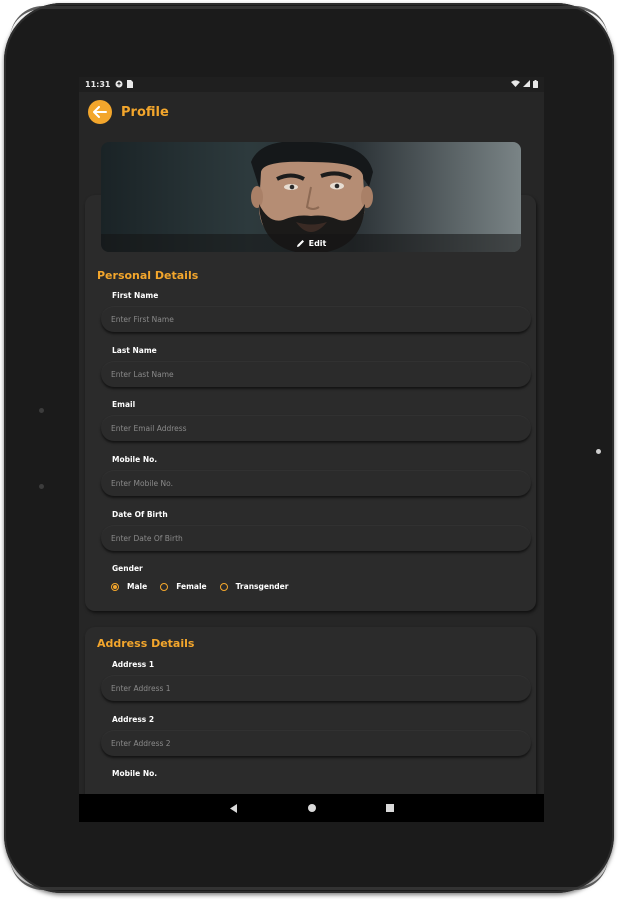 This screenshot has height=900, width=619. I want to click on back-button, so click(100, 112).